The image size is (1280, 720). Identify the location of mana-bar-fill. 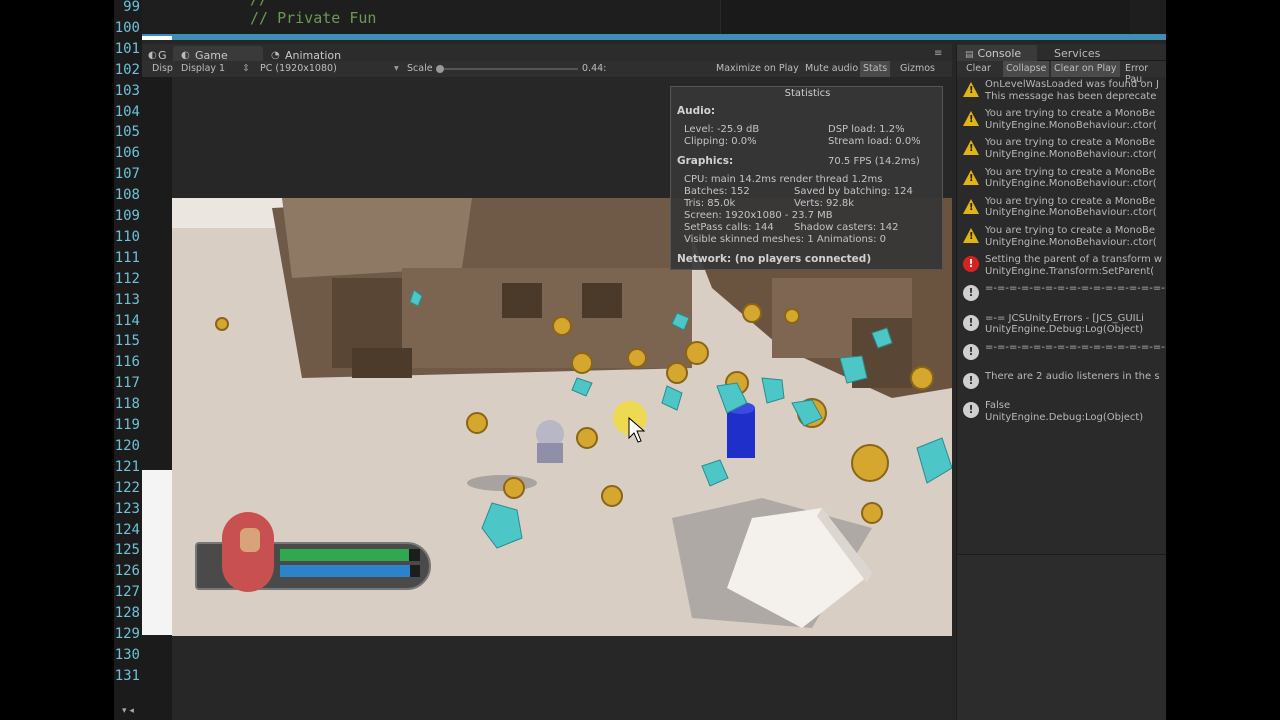
(345, 571).